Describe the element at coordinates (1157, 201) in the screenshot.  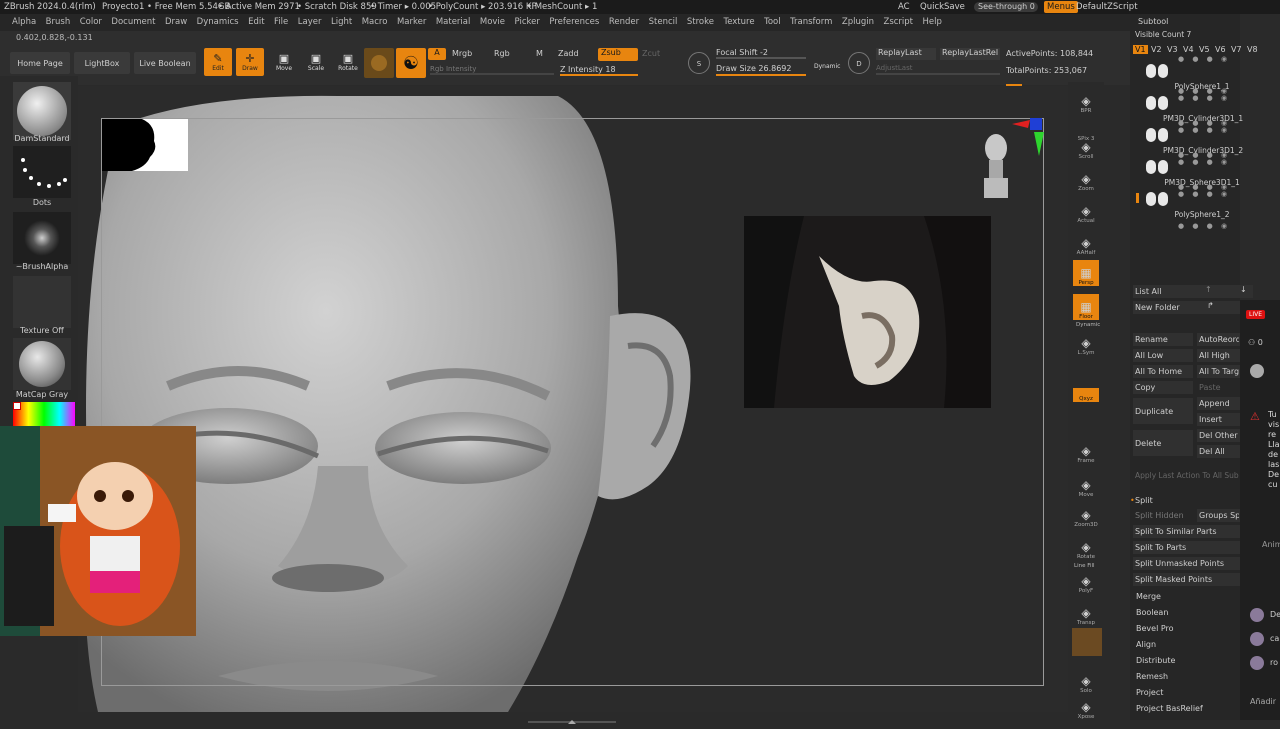
I see `subtool-thumb` at that location.